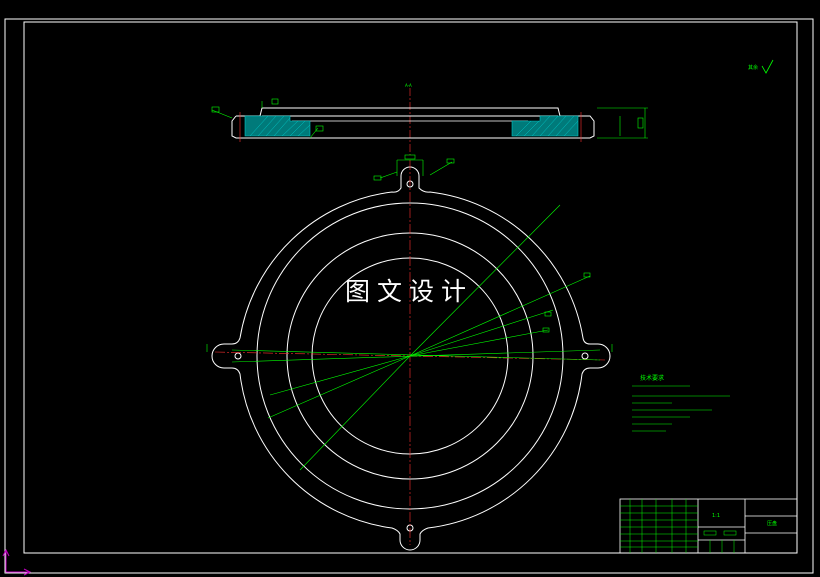 The image size is (820, 577). Describe the element at coordinates (753, 68) in the screenshot. I see `roughness-note: 其余` at that location.